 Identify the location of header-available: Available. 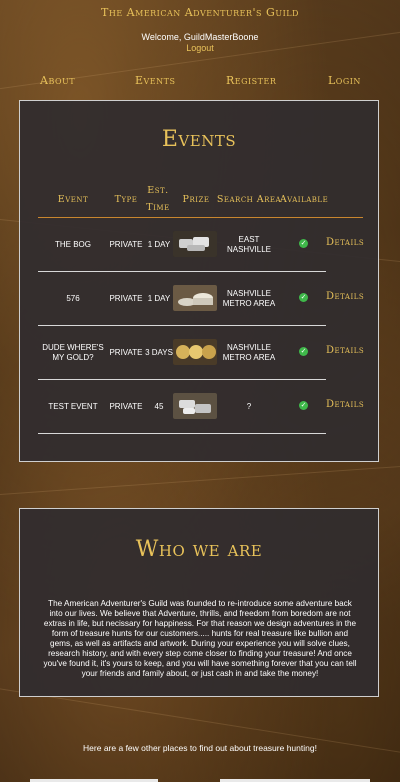
(304, 199).